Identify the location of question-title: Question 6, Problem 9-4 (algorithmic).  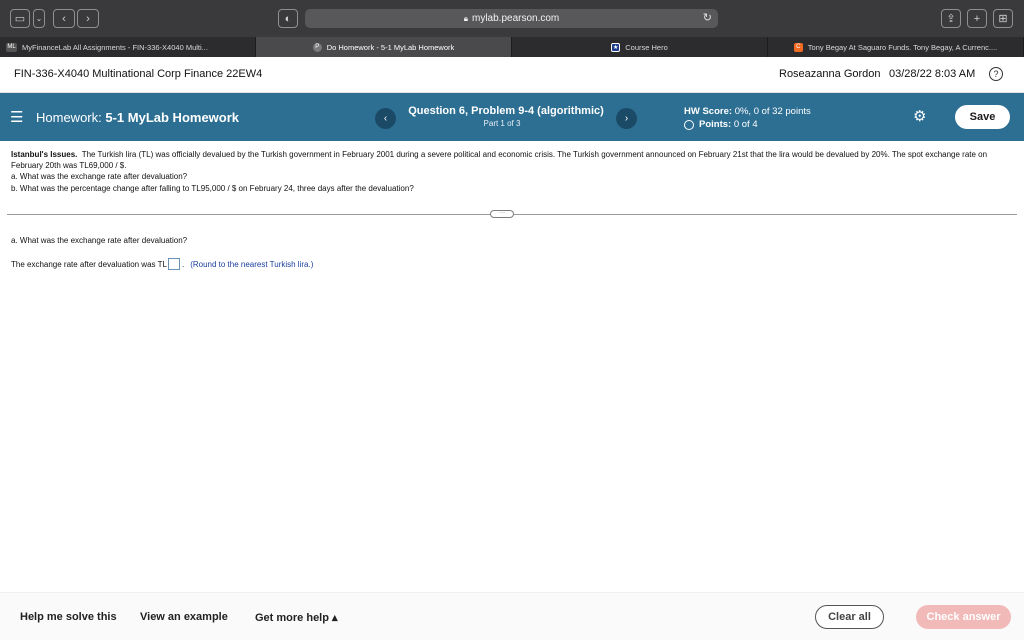
(506, 111).